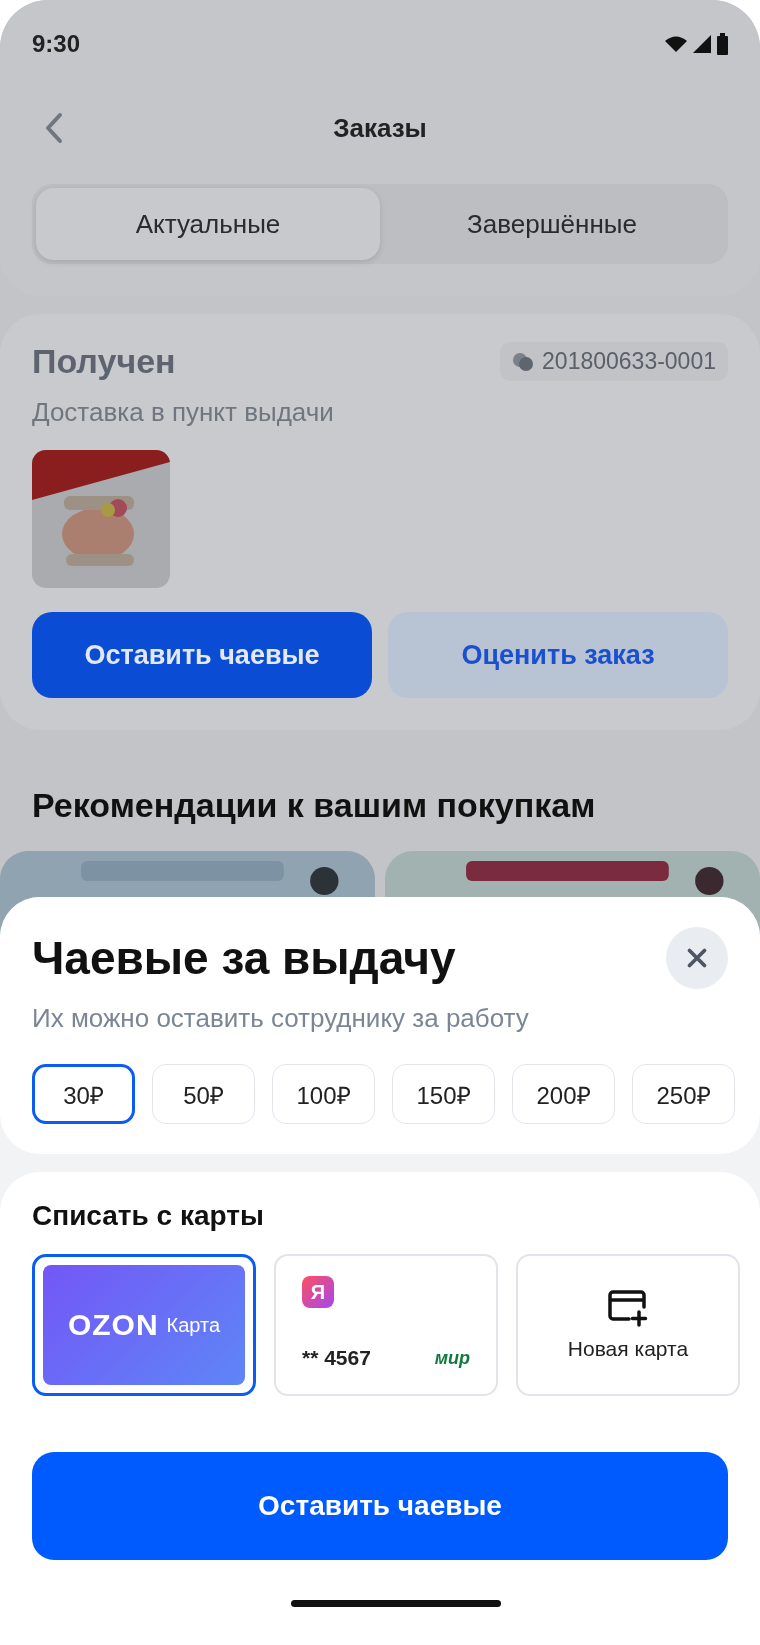  I want to click on order-status: Получен, so click(104, 361).